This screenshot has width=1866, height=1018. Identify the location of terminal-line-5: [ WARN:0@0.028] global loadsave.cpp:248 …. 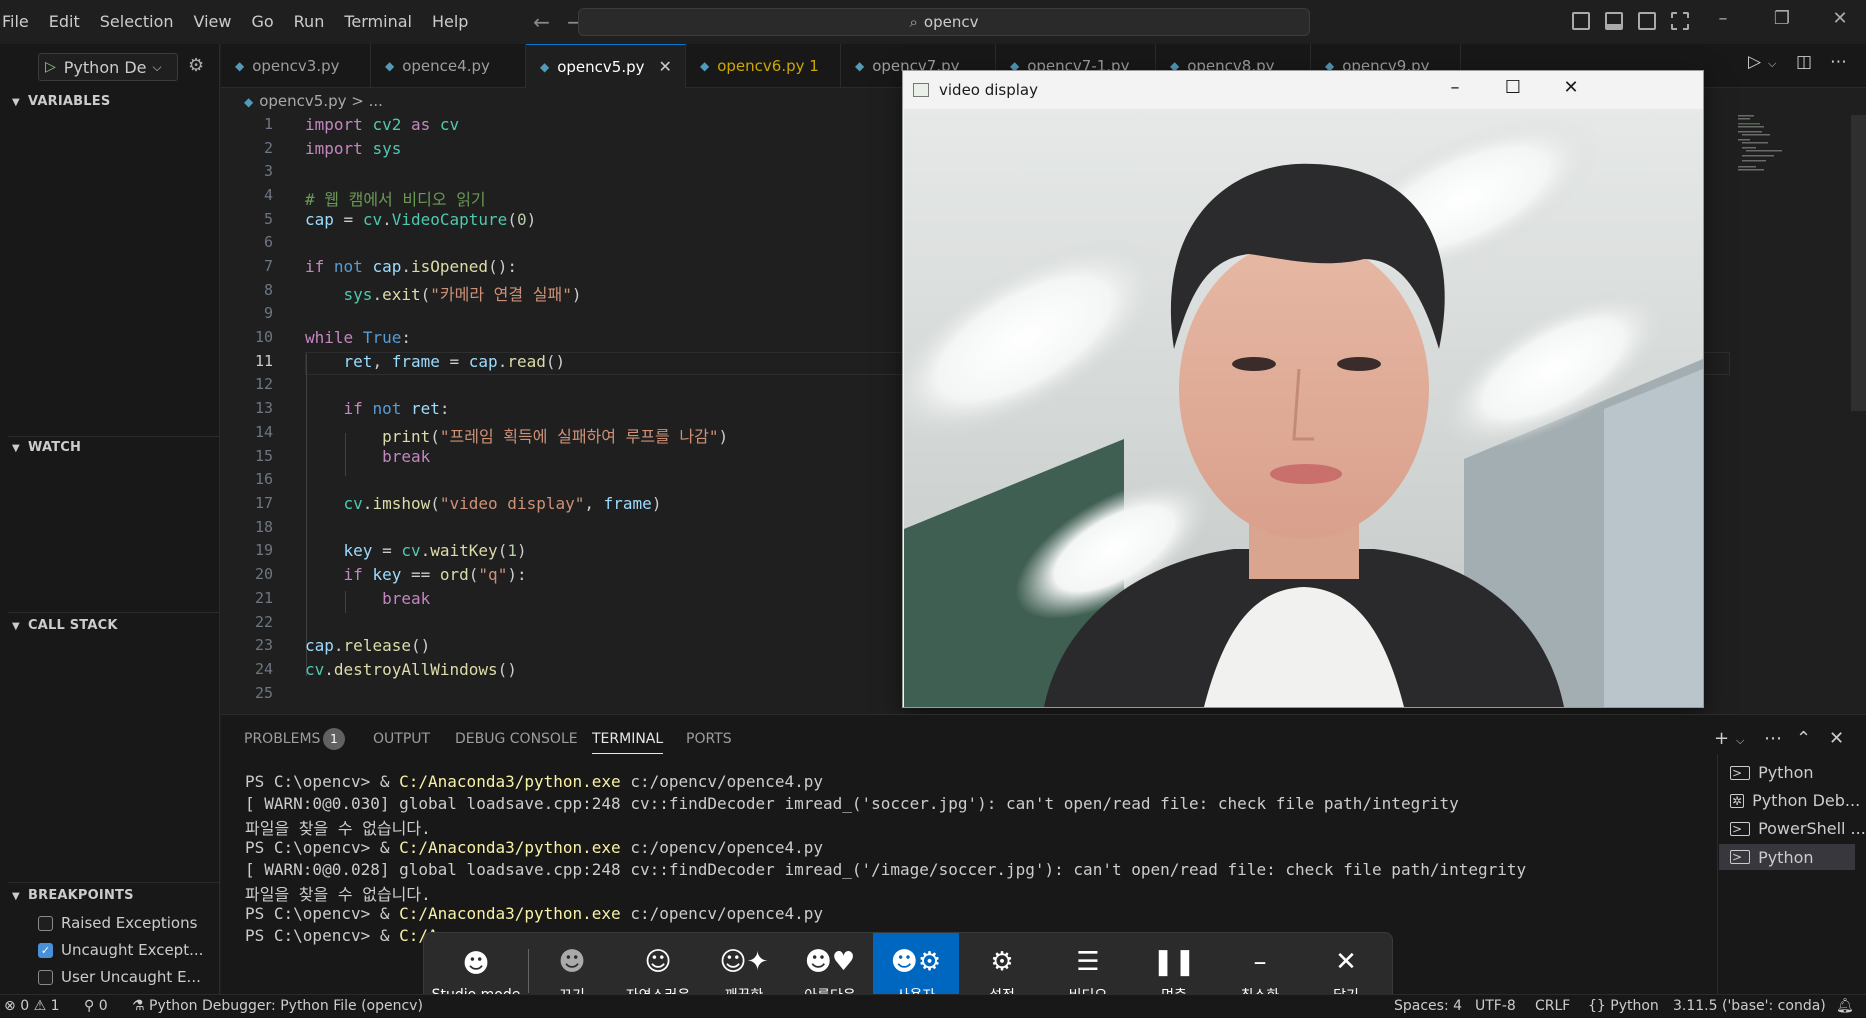
(886, 869).